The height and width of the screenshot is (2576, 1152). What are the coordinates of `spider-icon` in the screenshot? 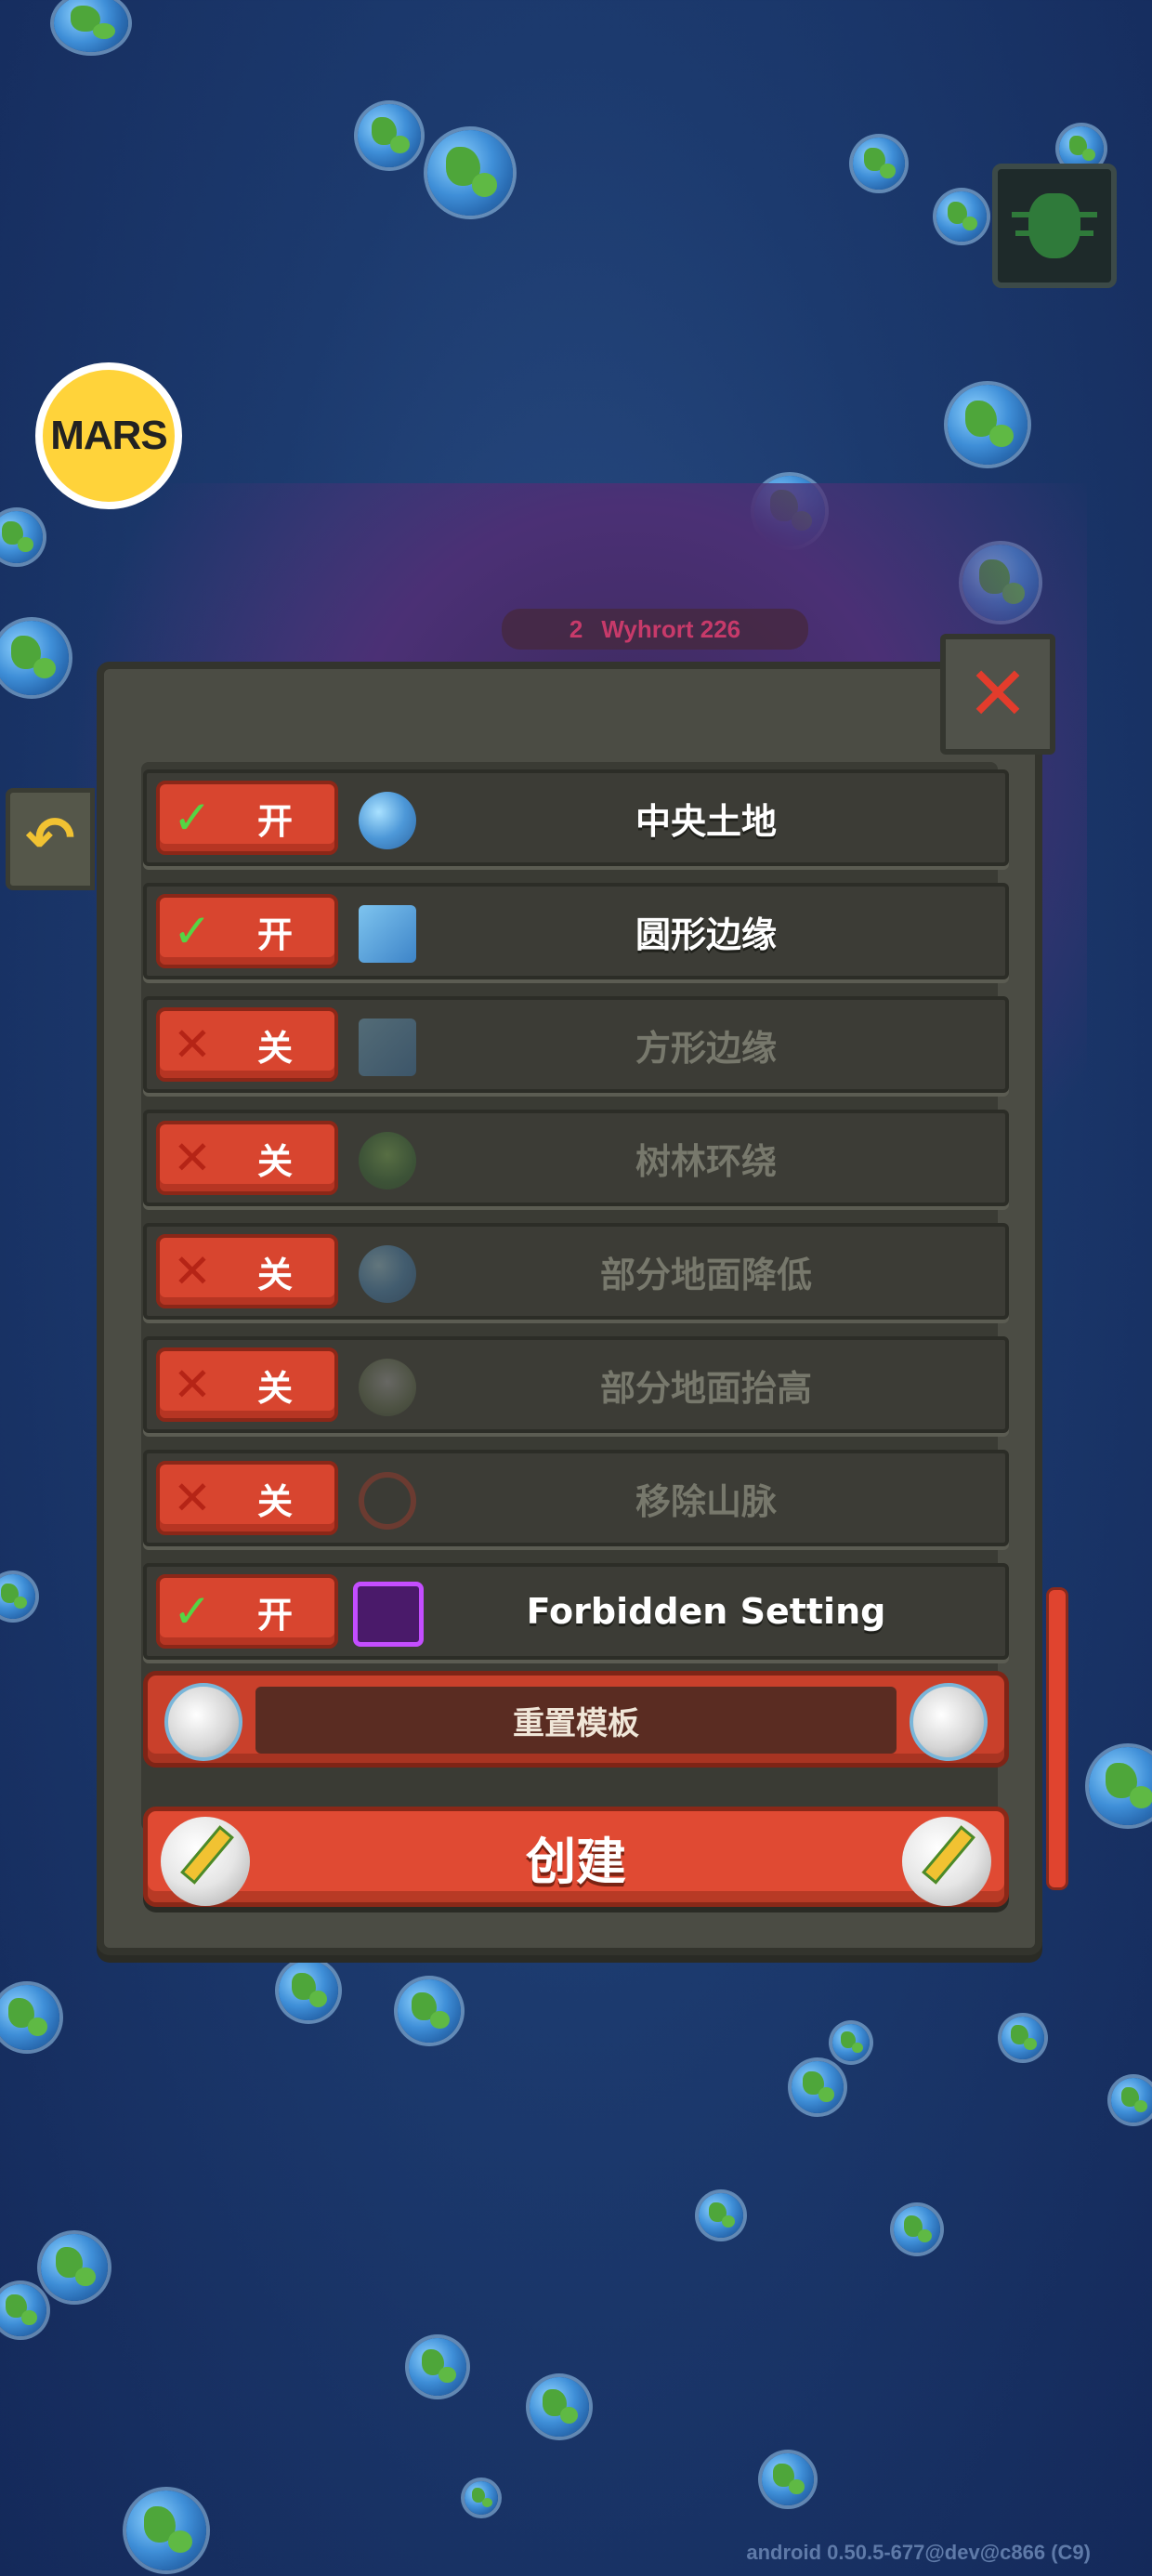 It's located at (1054, 225).